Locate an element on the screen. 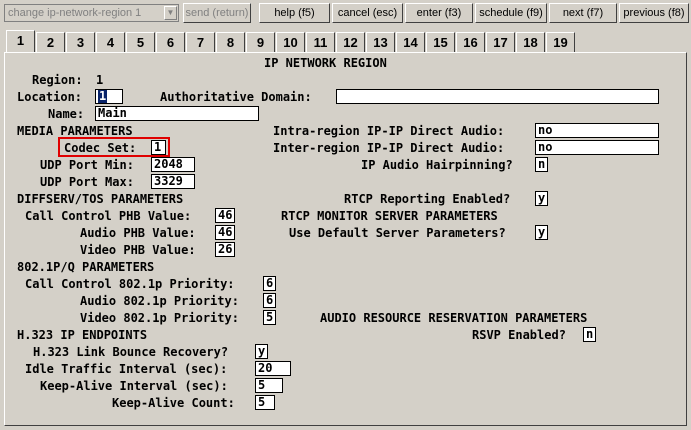 The image size is (691, 430). intra-region-field: no is located at coordinates (597, 130).